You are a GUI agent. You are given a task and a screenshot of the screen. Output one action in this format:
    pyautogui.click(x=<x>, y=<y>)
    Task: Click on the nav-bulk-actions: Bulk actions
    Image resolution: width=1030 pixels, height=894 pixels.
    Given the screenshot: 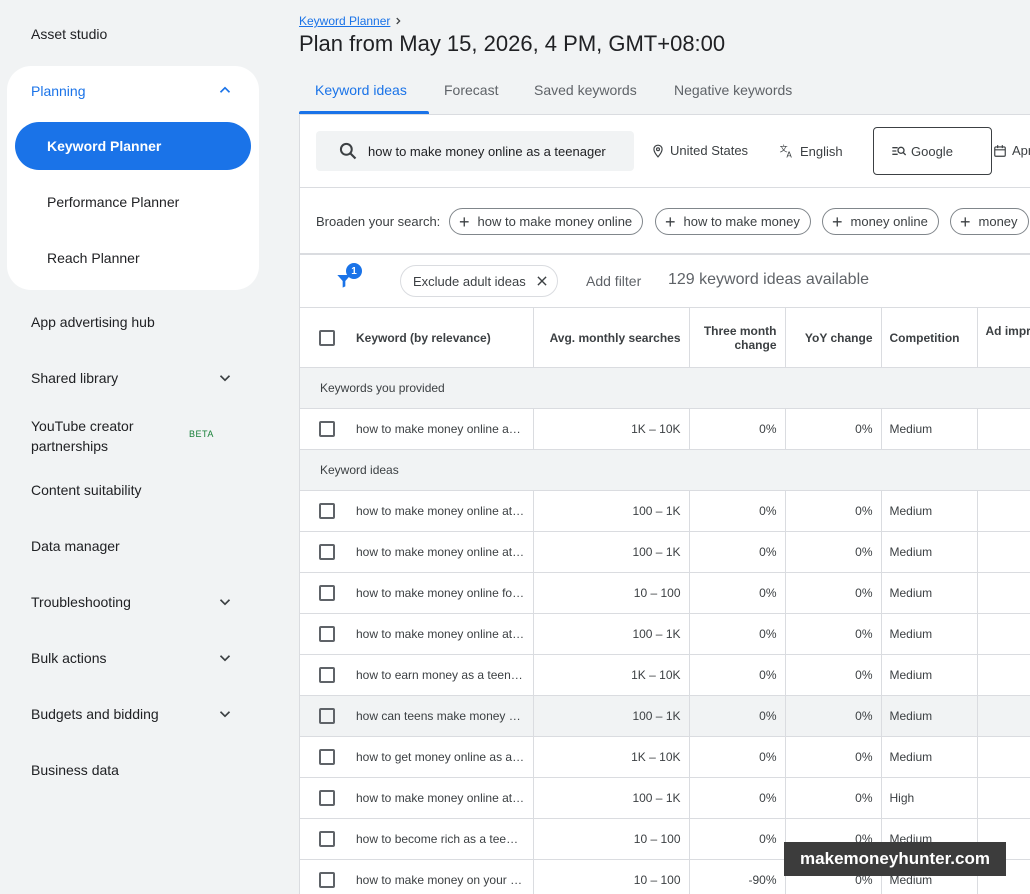 What is the action you would take?
    pyautogui.click(x=68, y=658)
    